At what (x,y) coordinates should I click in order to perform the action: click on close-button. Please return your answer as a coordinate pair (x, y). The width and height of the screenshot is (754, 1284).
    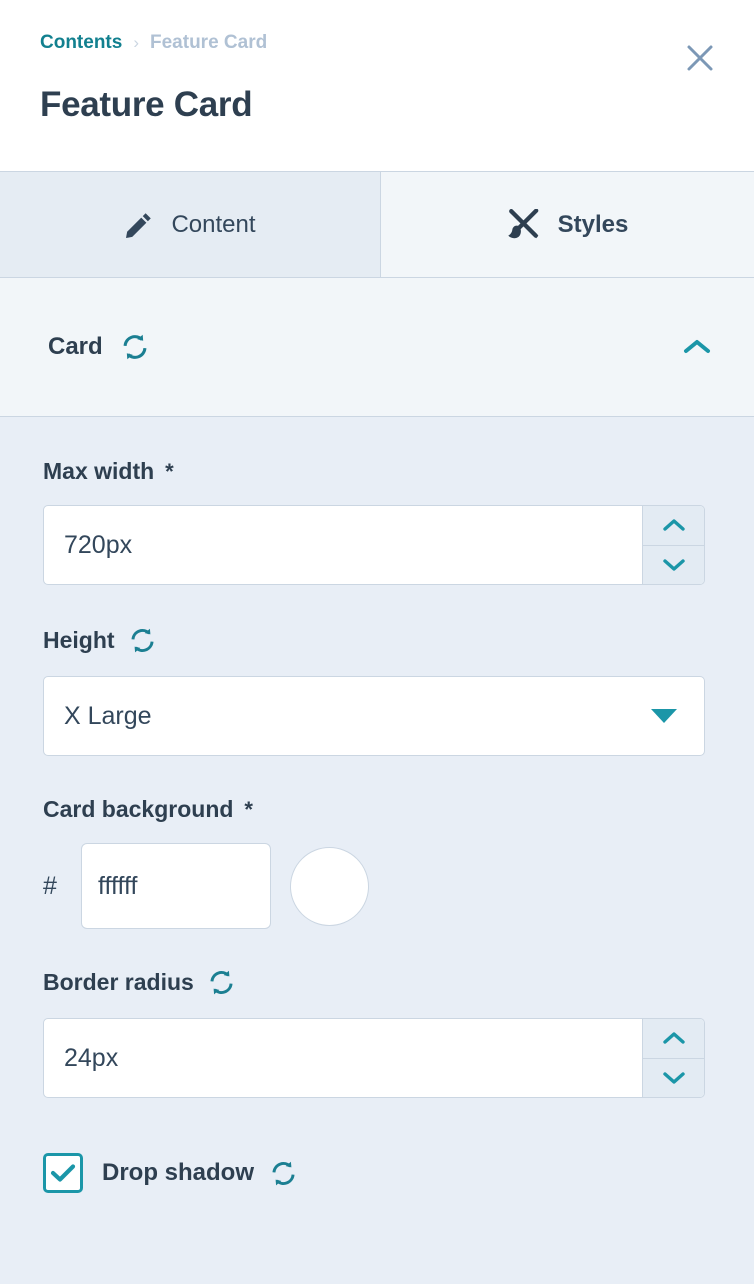
    Looking at the image, I should click on (700, 58).